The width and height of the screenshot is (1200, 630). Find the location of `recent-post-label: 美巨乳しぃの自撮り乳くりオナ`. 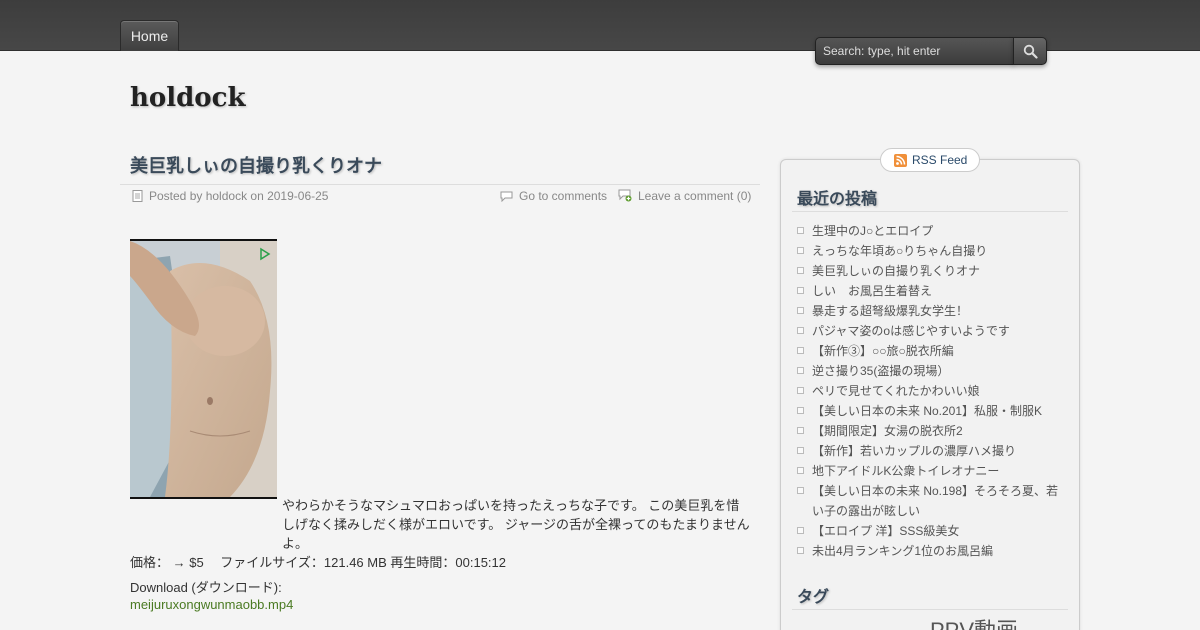

recent-post-label: 美巨乳しぃの自撮り乳くりオナ is located at coordinates (896, 271).